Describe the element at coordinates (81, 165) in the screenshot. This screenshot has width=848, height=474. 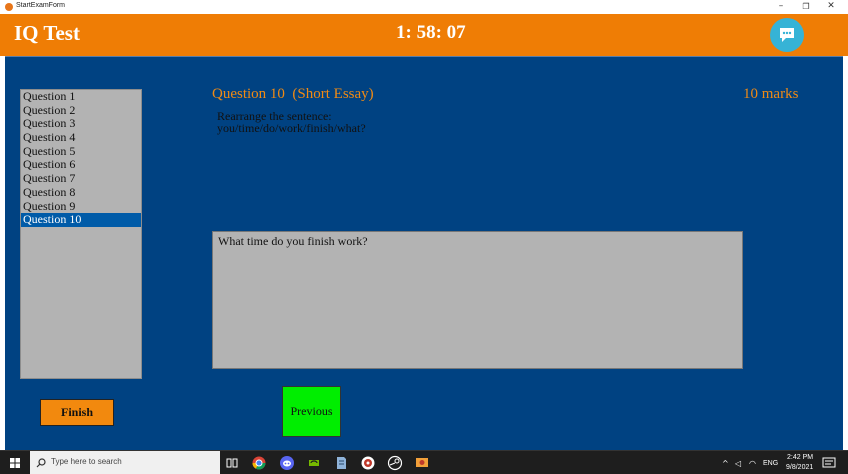
I see `question-list-item: Question 6` at that location.